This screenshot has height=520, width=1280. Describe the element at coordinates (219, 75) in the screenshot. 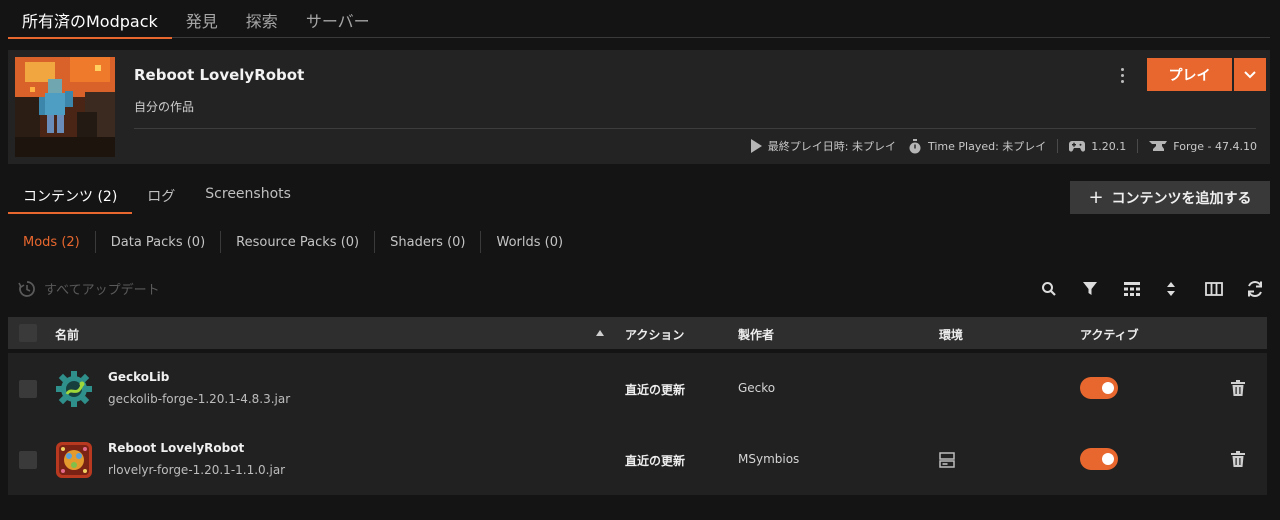

I see `modpack-title: Reboot LovelyRobot` at that location.